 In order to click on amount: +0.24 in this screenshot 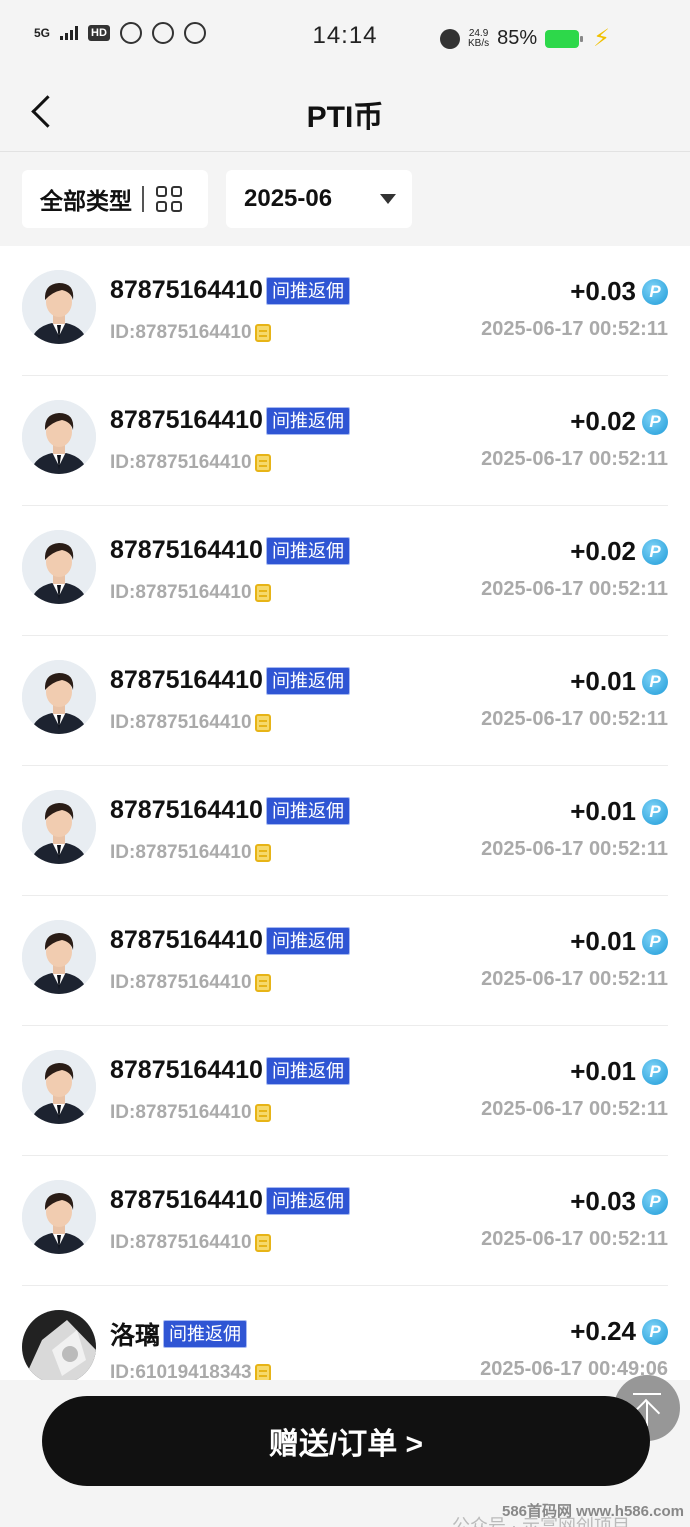, I will do `click(603, 1331)`.